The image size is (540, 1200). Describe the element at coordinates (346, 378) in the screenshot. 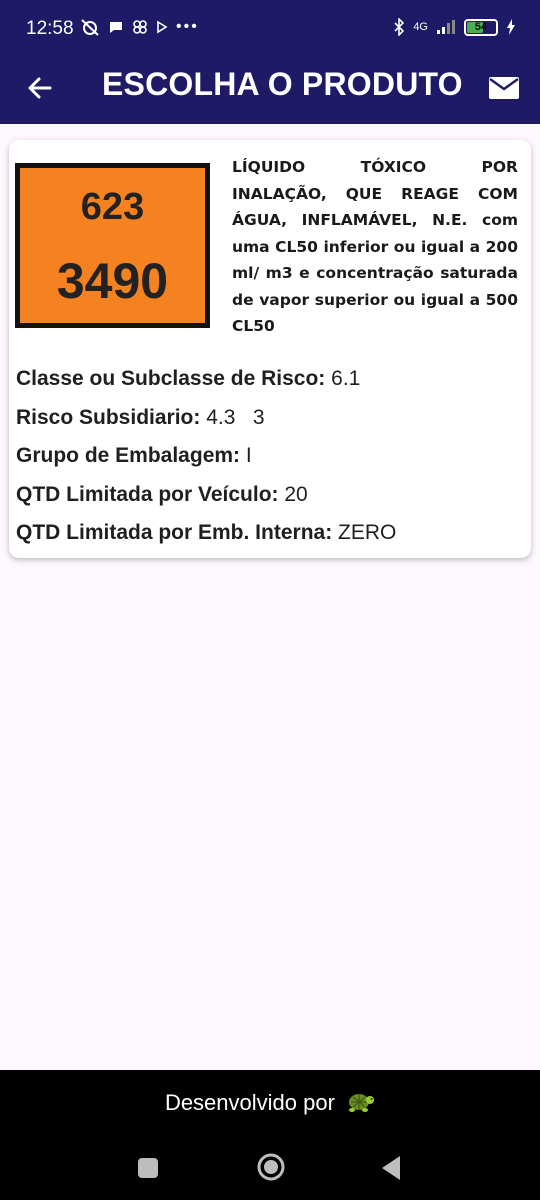

I see `detail-value: 6.1` at that location.